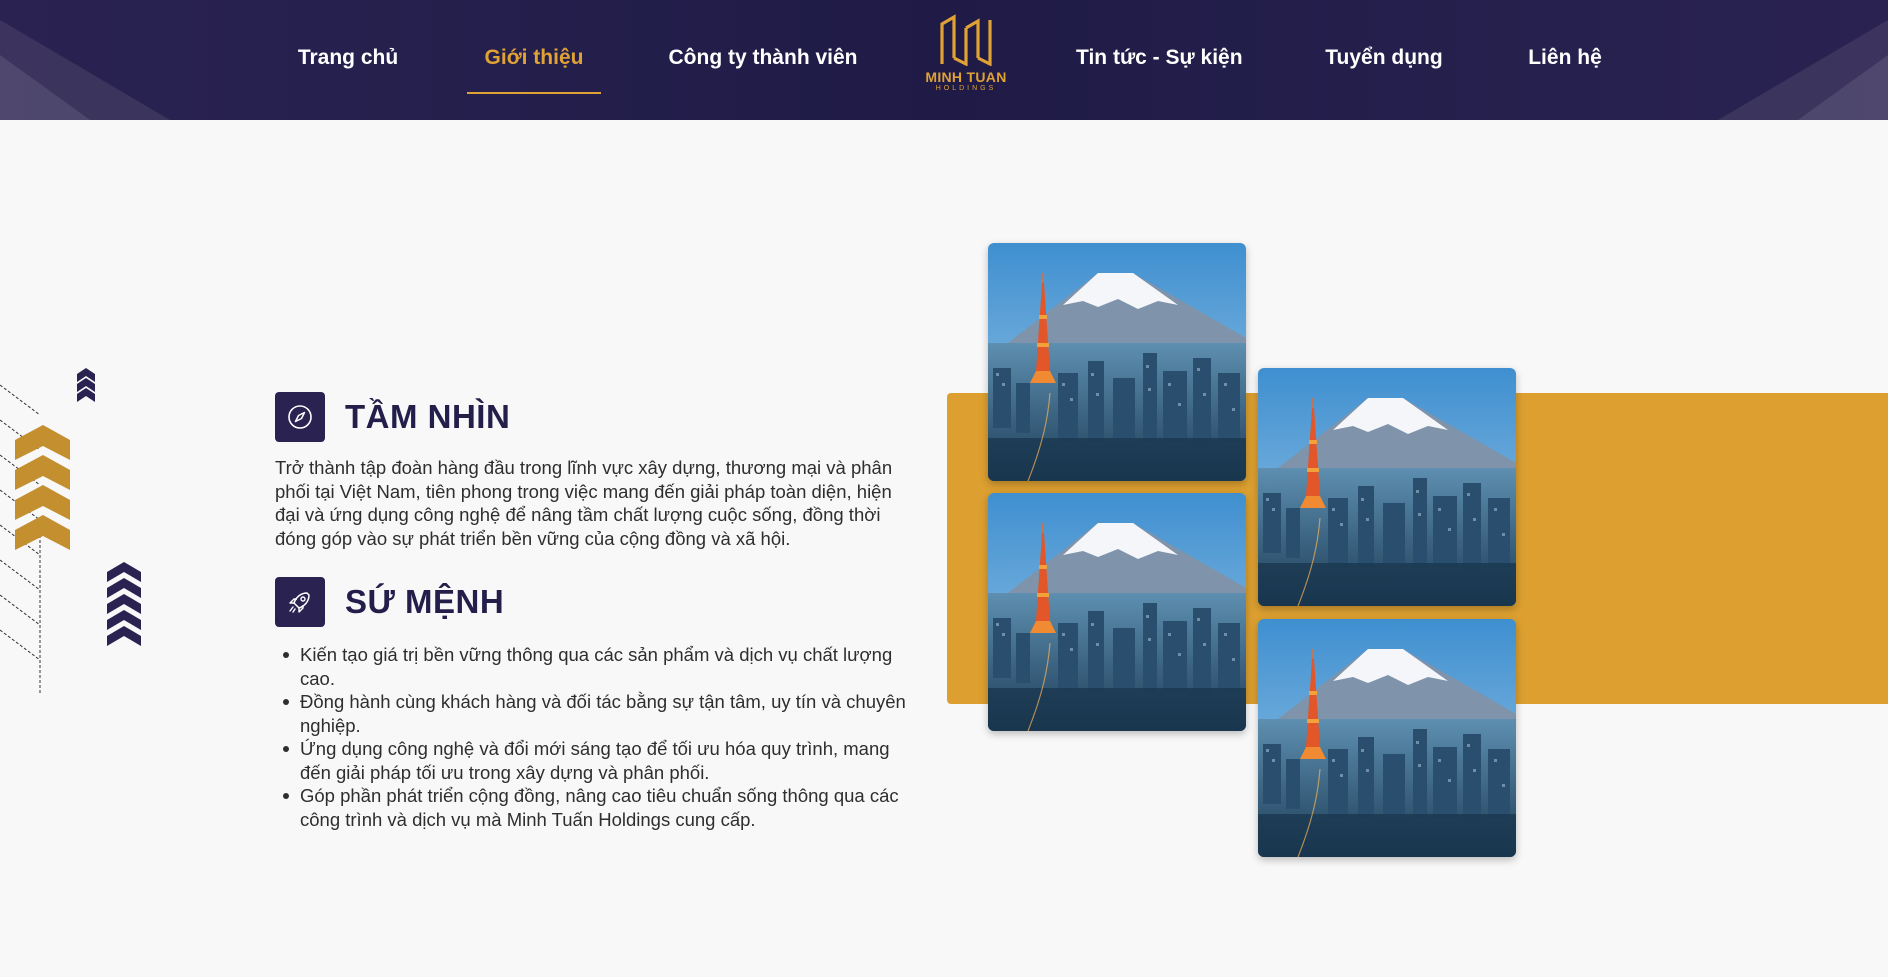 This screenshot has height=977, width=1888. I want to click on chevron-decor, so click(70, 531).